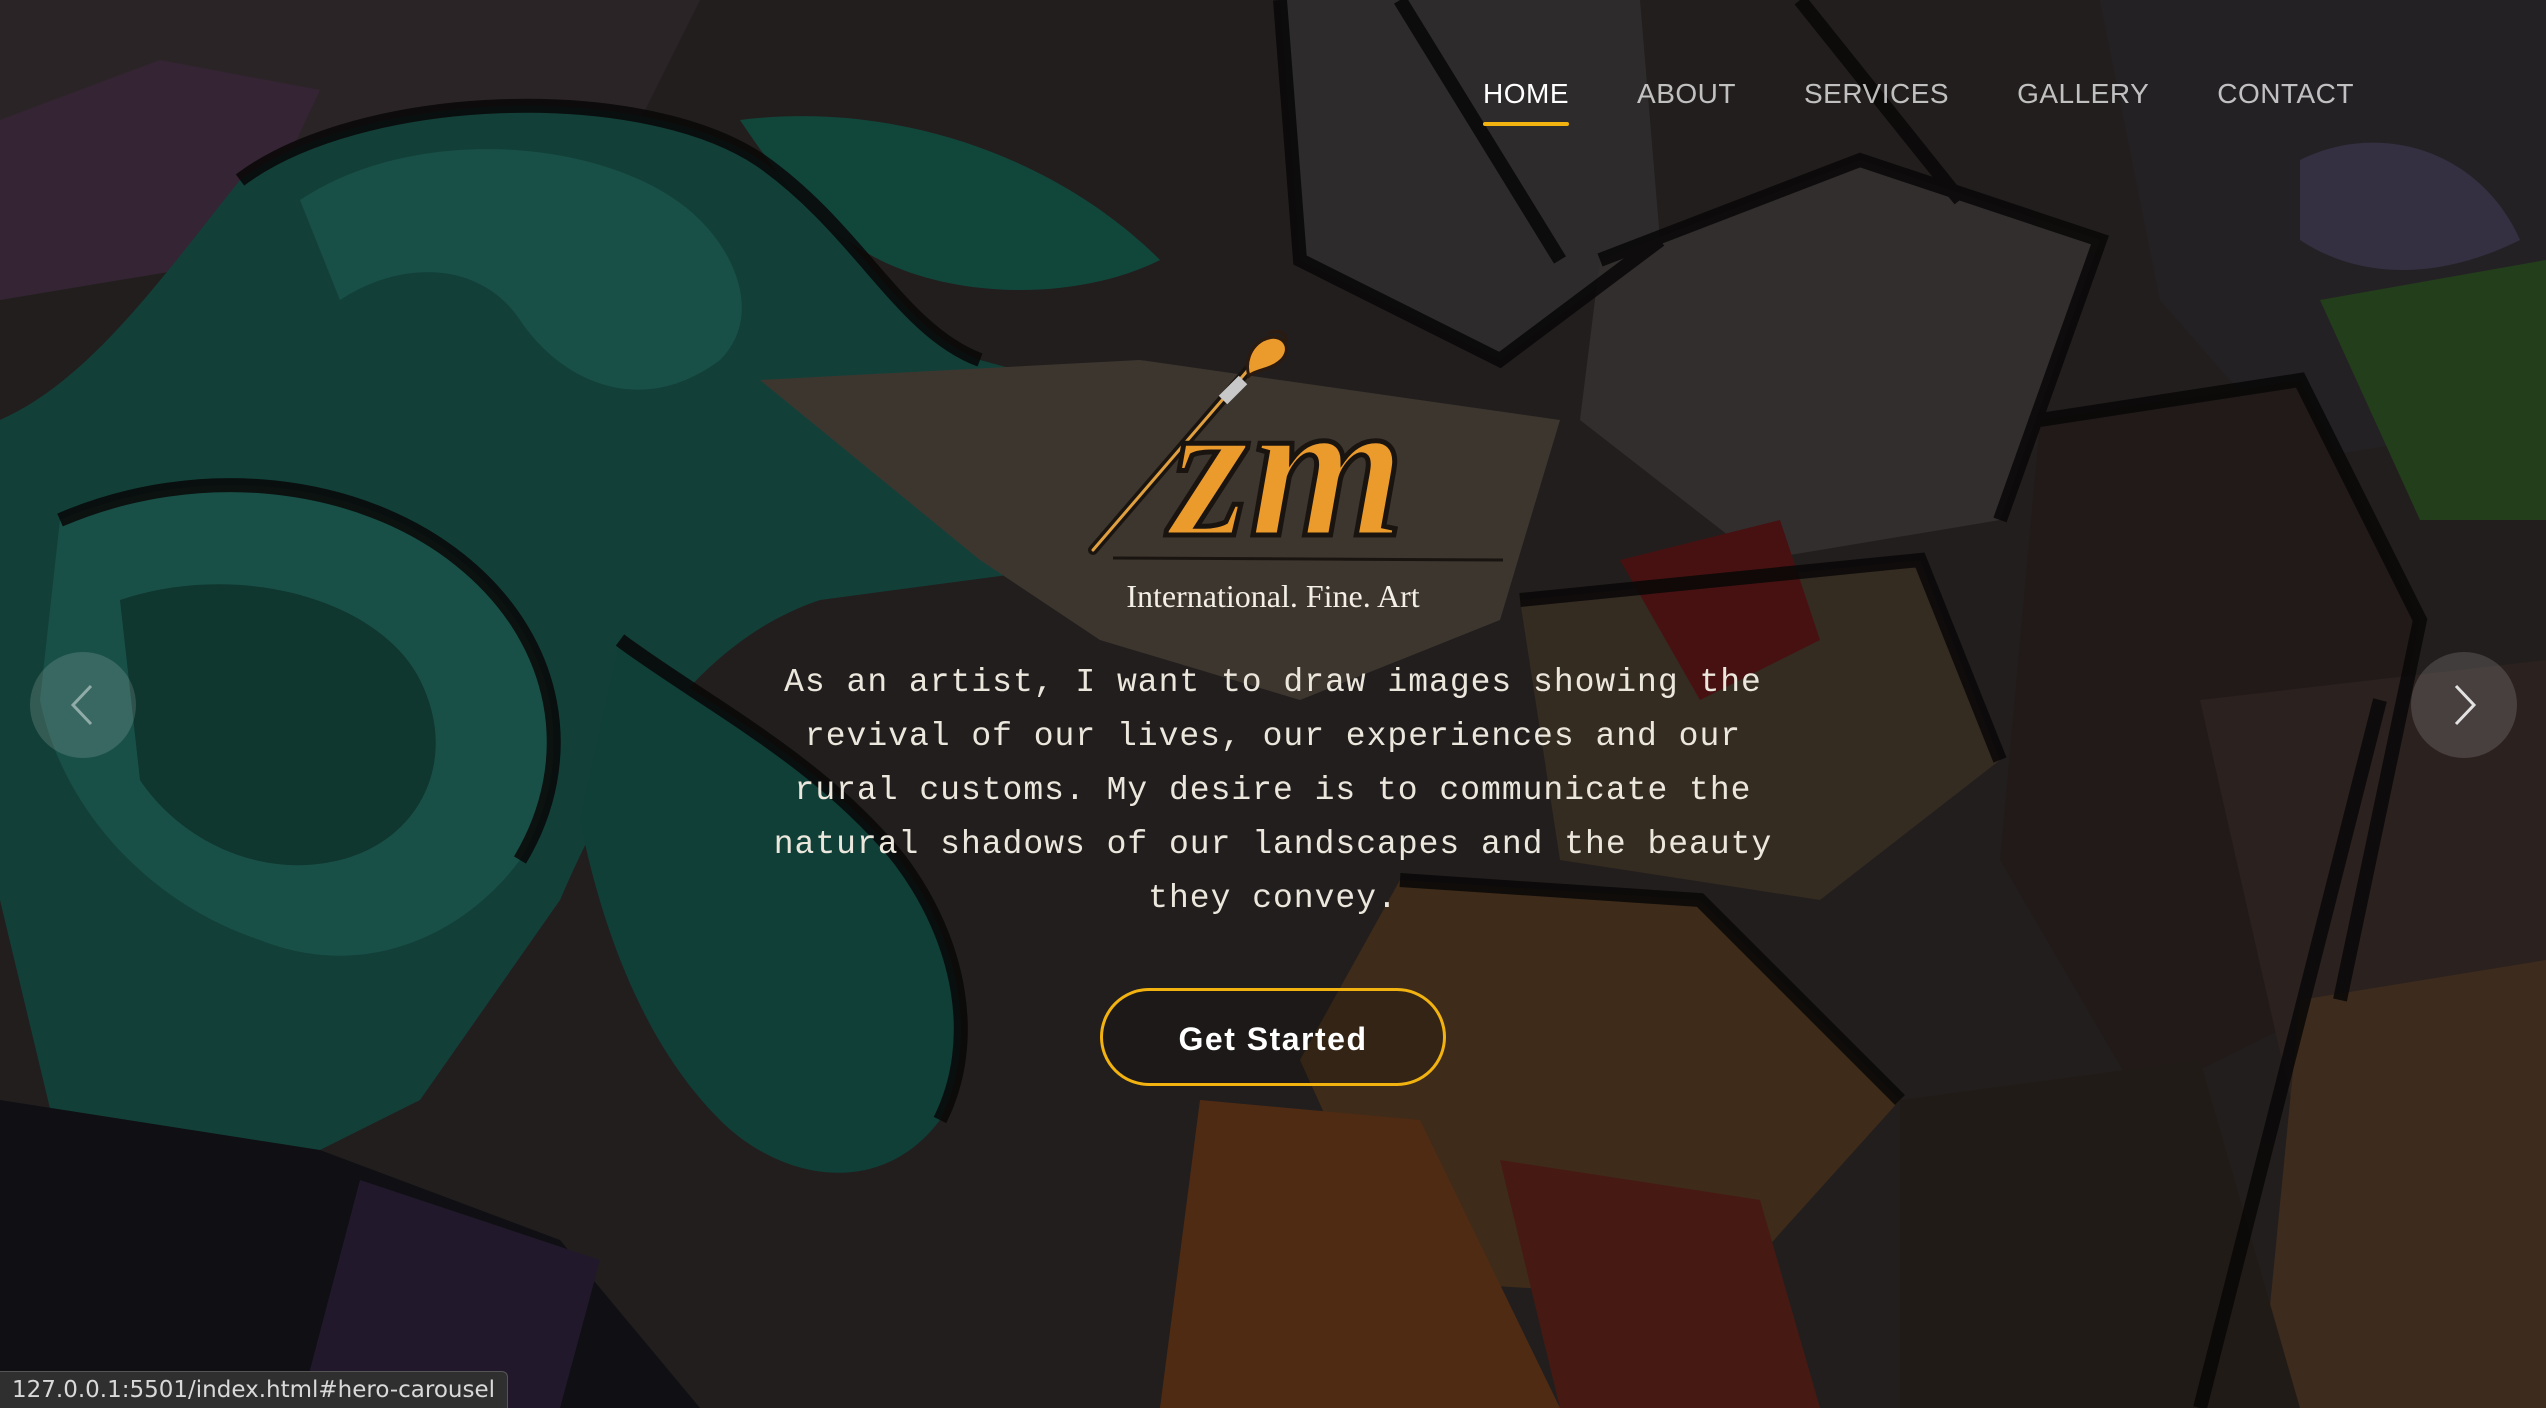 The image size is (2546, 1408). Describe the element at coordinates (254, 1389) in the screenshot. I see `browser-status-url: 127.0.0.1:5501/index.html#hero-carousel` at that location.